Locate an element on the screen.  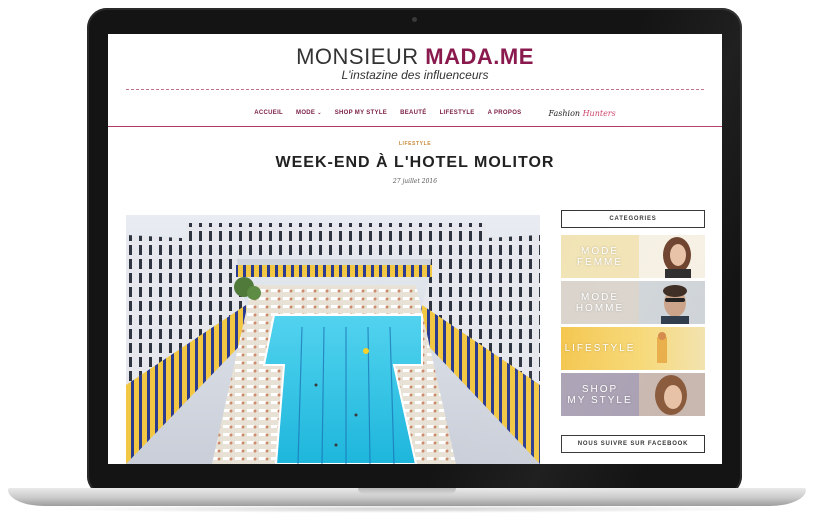
fashion-hunters-logo: Fashion Hunters is located at coordinates (581, 113).